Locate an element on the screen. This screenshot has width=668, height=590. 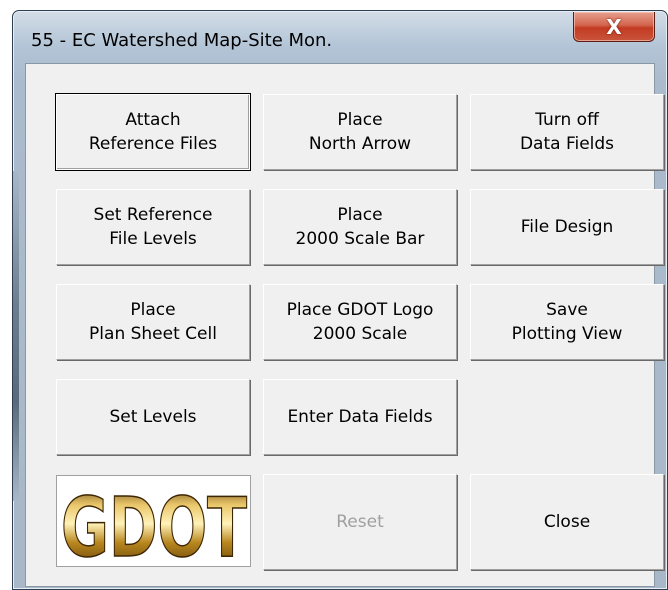
place-north-arrow-button: Place North Arrow is located at coordinates (360, 132).